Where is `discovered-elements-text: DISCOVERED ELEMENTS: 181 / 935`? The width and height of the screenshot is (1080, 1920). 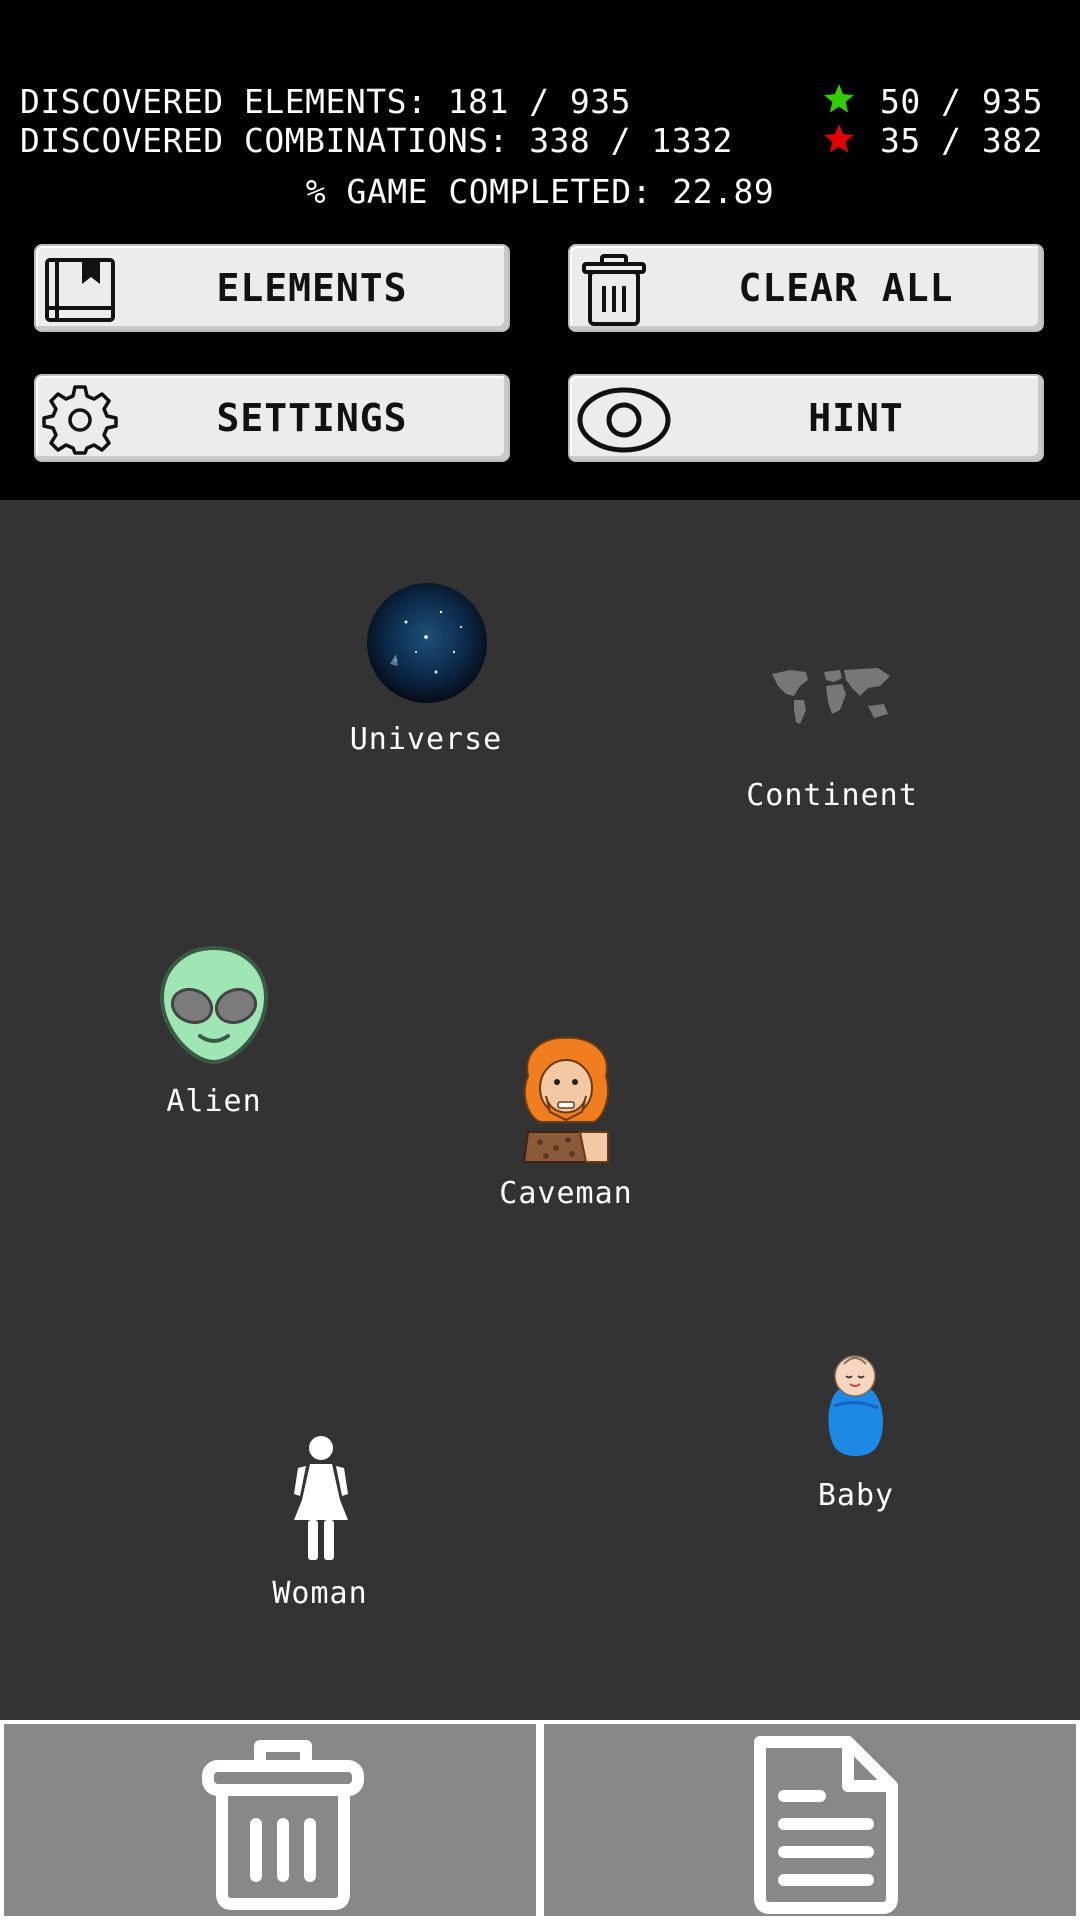
discovered-elements-text: DISCOVERED ELEMENTS: 181 / 935 is located at coordinates (326, 101).